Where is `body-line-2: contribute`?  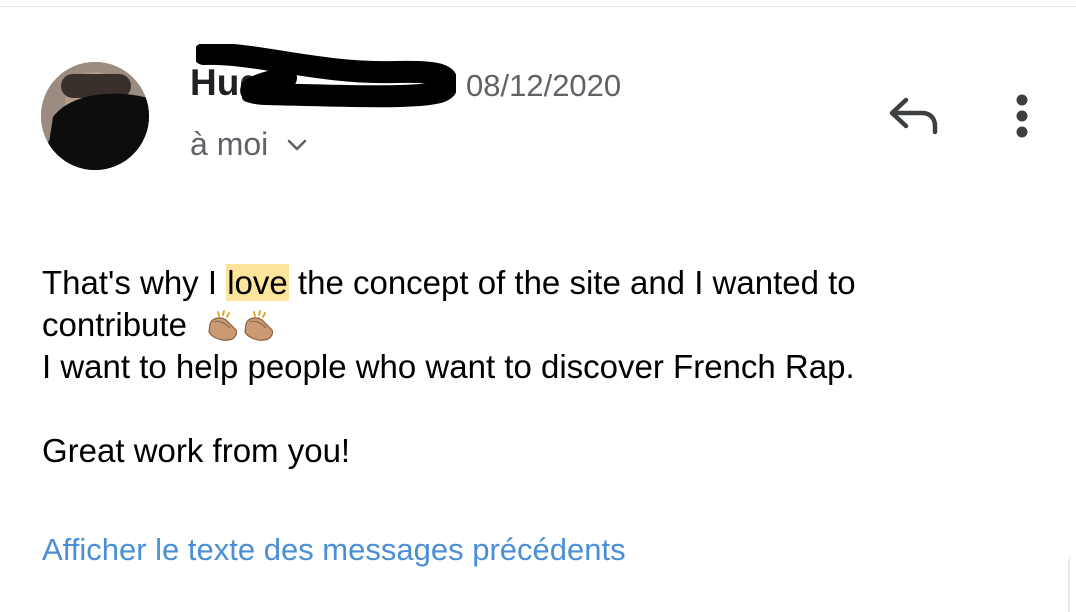
body-line-2: contribute is located at coordinates (542, 325).